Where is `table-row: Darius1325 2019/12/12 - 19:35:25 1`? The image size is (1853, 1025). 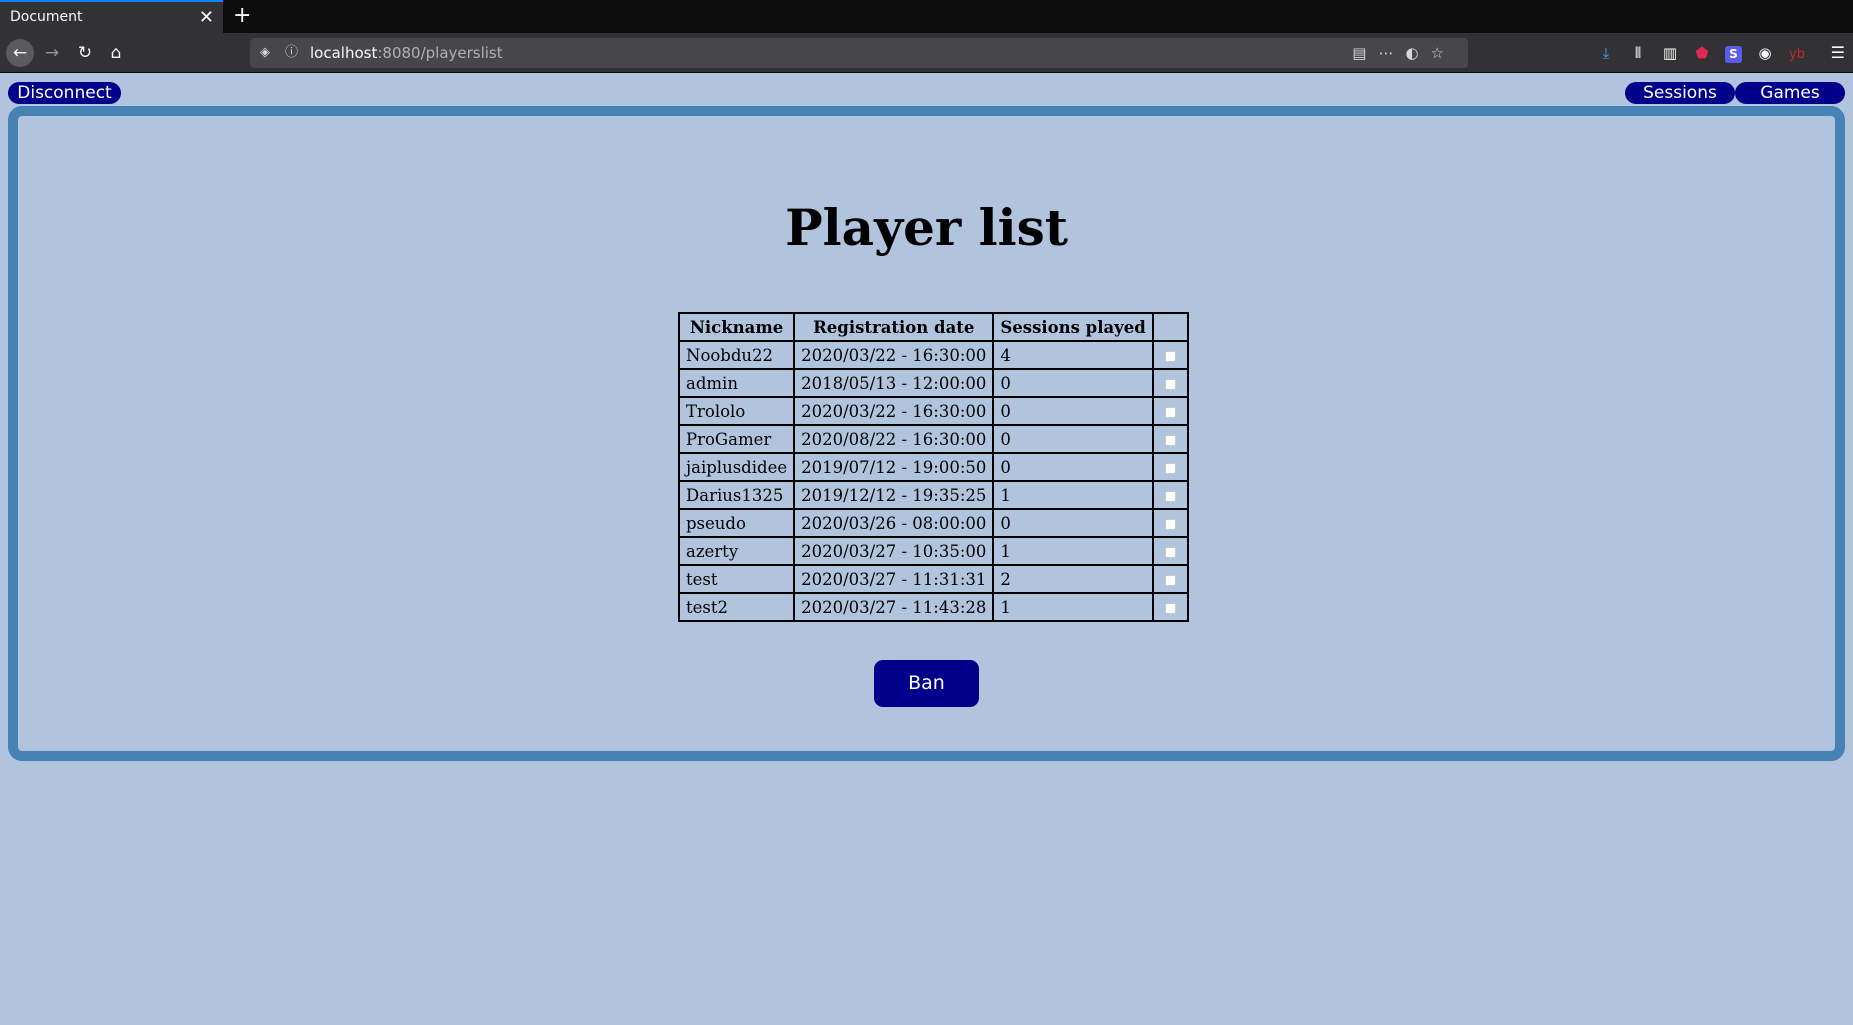
table-row: Darius1325 2019/12/12 - 19:35:25 1 is located at coordinates (933, 495).